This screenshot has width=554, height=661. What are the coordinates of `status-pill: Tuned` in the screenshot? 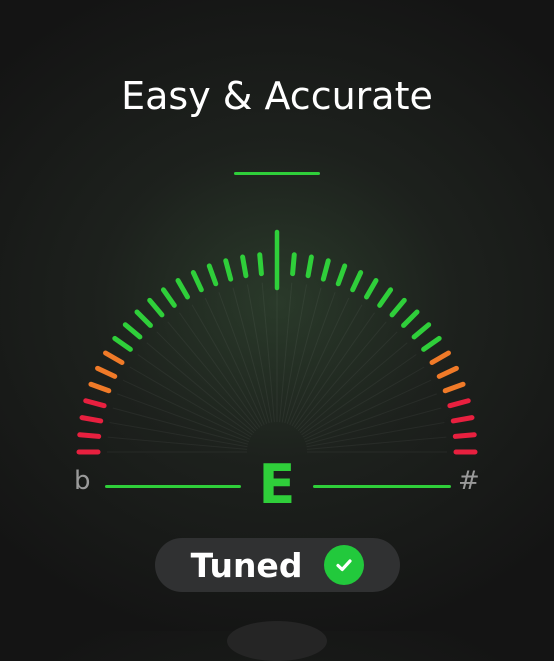 It's located at (277, 565).